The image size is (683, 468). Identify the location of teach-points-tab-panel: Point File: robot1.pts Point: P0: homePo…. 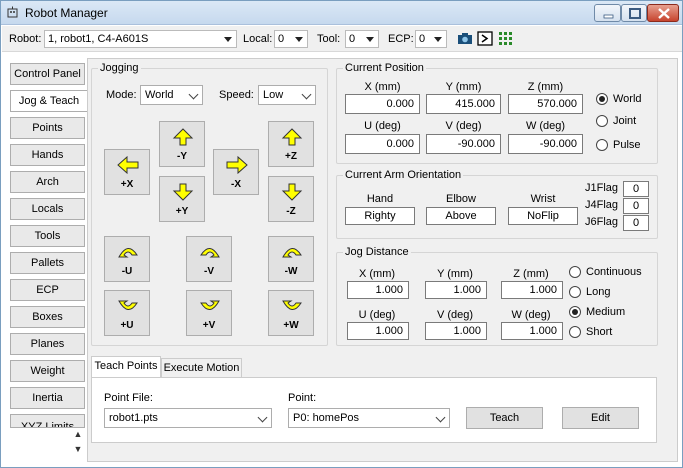
(374, 410).